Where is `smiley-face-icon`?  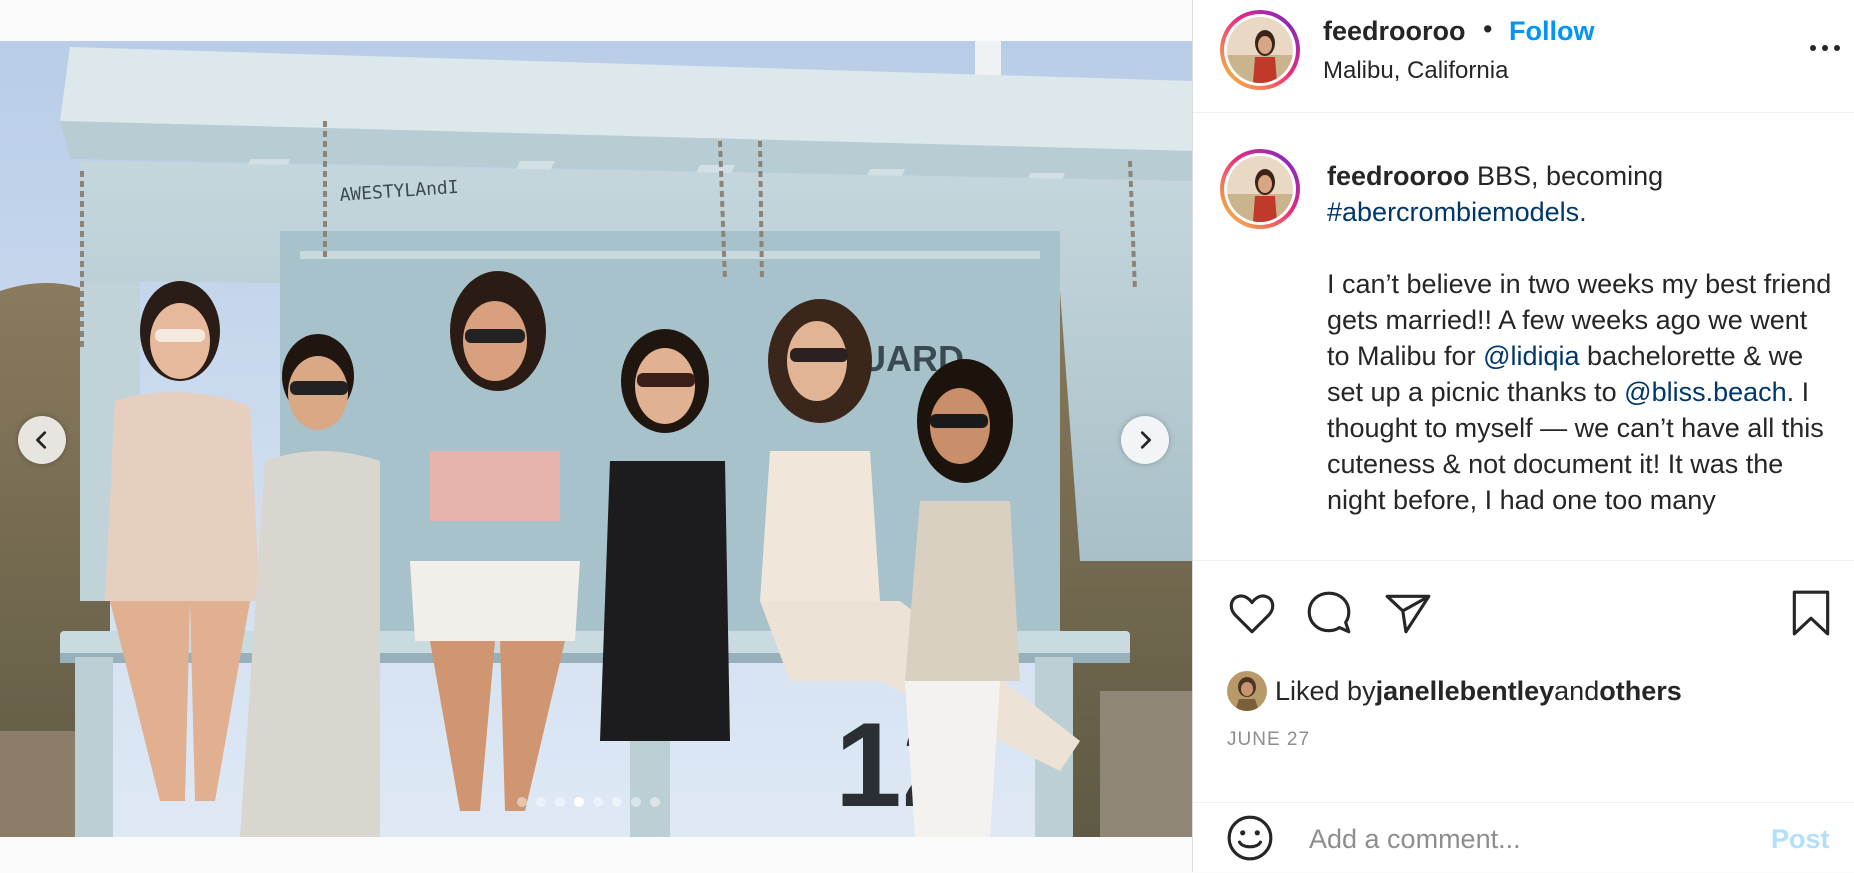
smiley-face-icon is located at coordinates (1250, 838).